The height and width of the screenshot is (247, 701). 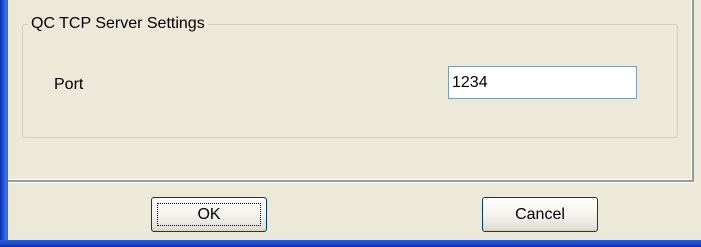 I want to click on group-title: QC TCP Server Settings, so click(x=118, y=24).